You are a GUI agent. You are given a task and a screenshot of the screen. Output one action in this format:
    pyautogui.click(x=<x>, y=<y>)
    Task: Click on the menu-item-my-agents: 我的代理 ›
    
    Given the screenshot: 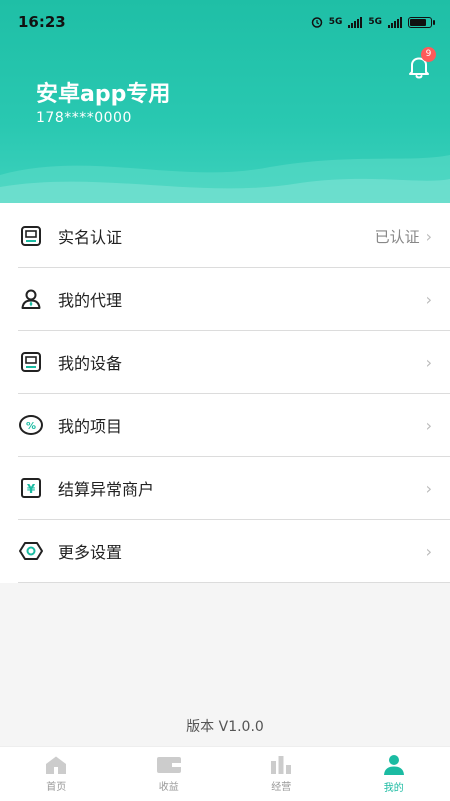 What is the action you would take?
    pyautogui.click(x=234, y=299)
    